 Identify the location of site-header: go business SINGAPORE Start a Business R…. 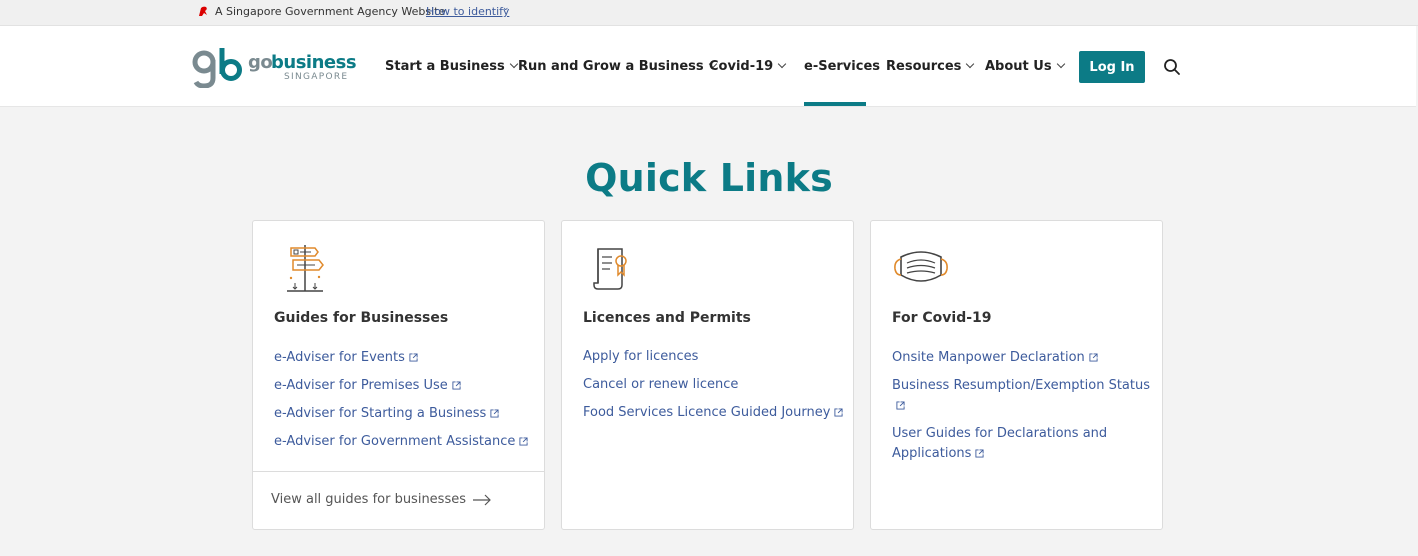
(708, 66).